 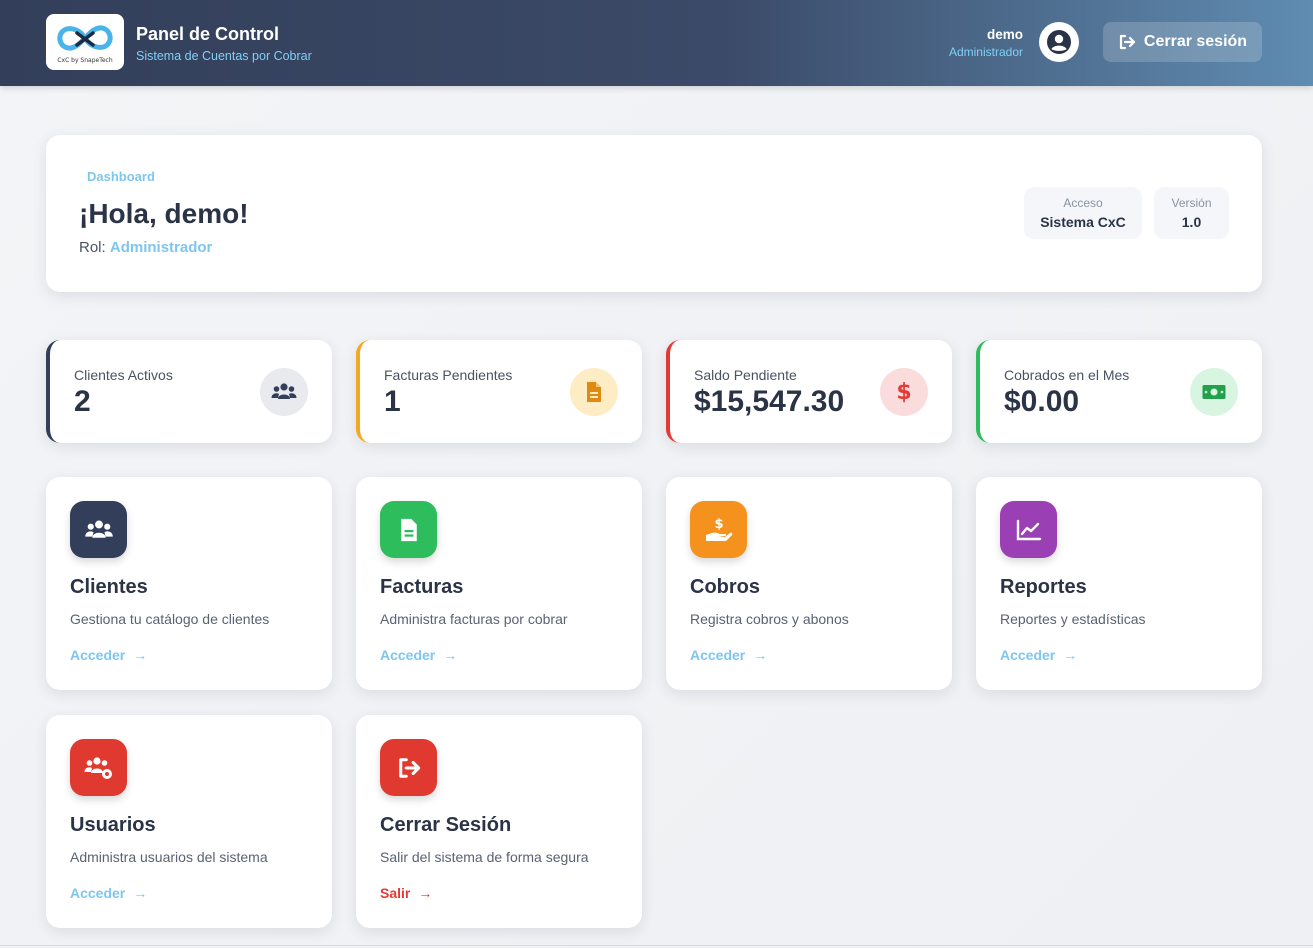 I want to click on module-description: Reportes y estadísticas, so click(x=1073, y=619).